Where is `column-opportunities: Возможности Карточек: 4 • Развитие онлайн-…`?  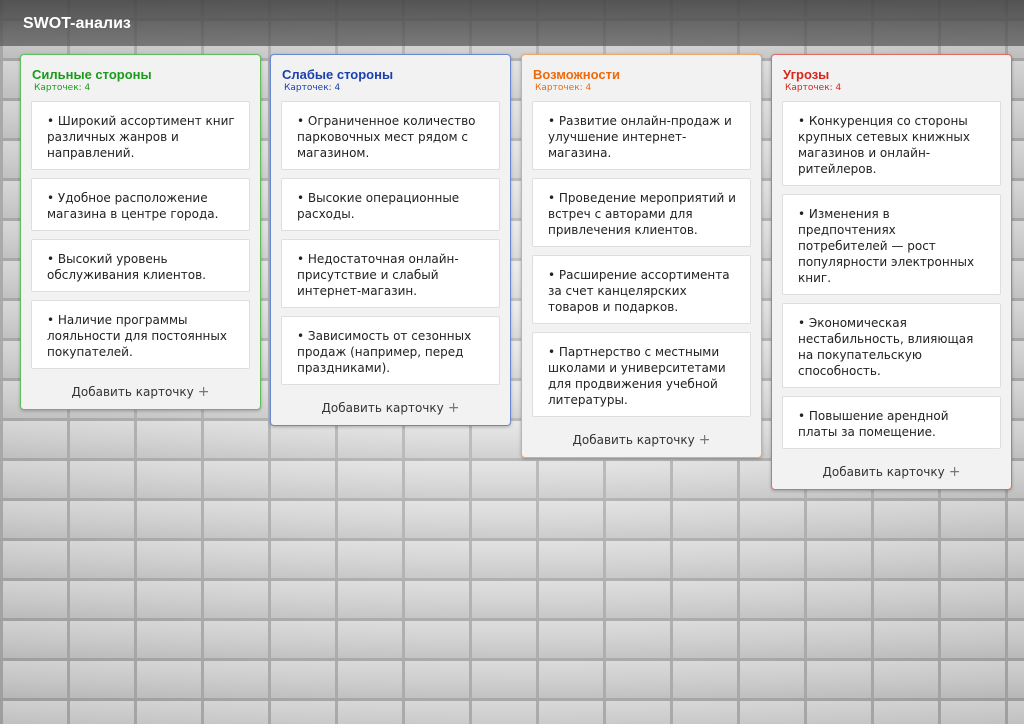
column-opportunities: Возможности Карточек: 4 • Развитие онлайн-… is located at coordinates (641, 256).